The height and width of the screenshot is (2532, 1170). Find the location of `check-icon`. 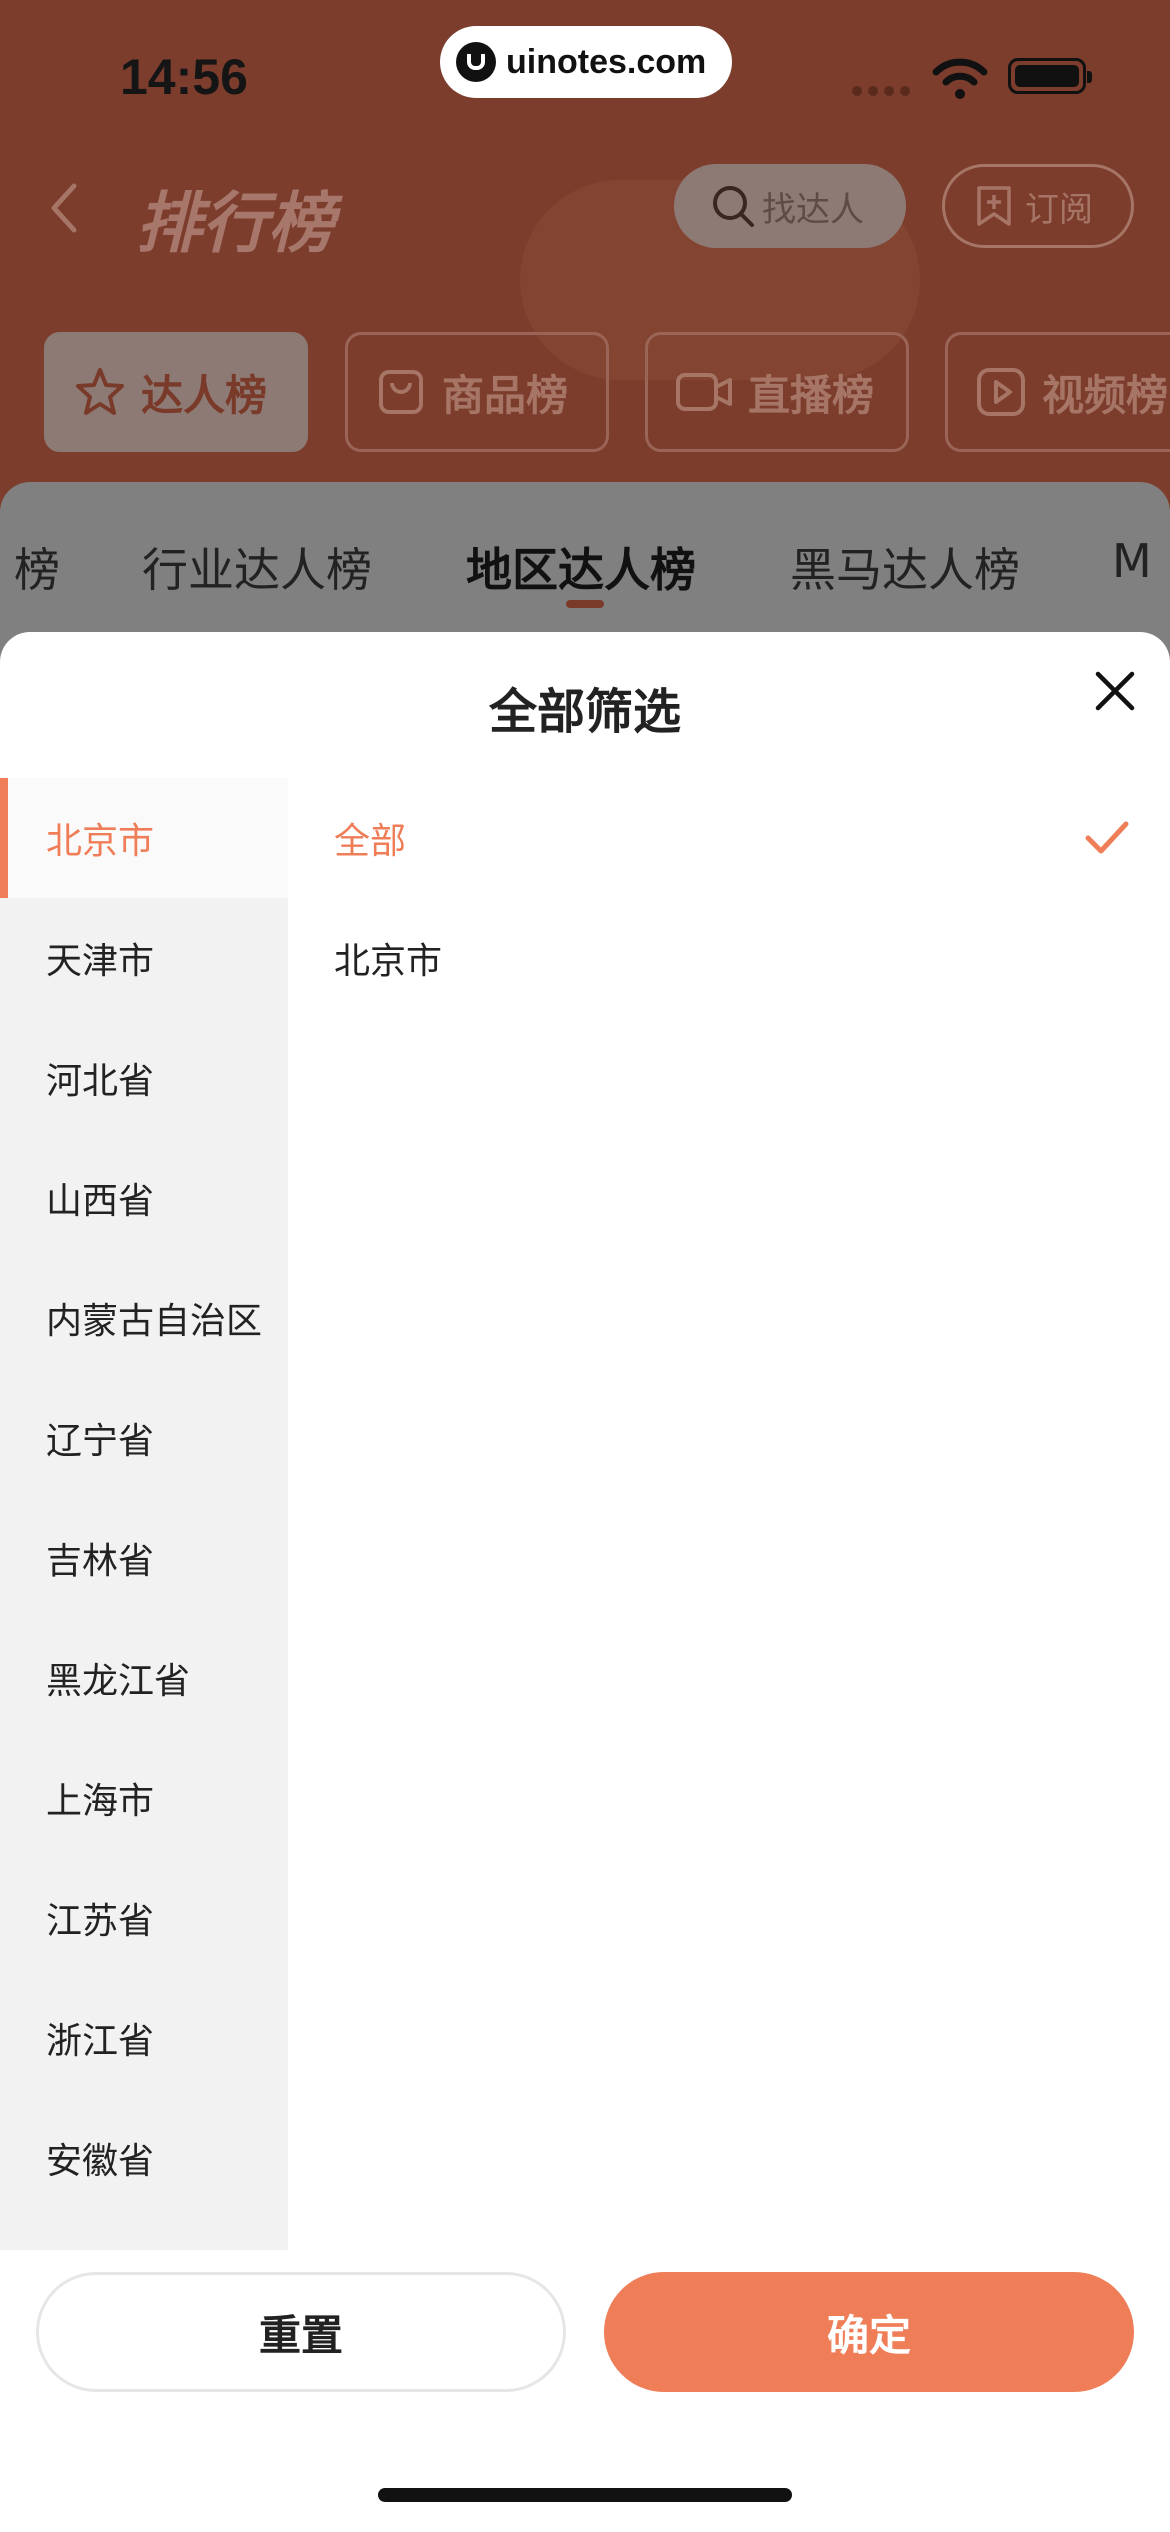

check-icon is located at coordinates (1107, 837).